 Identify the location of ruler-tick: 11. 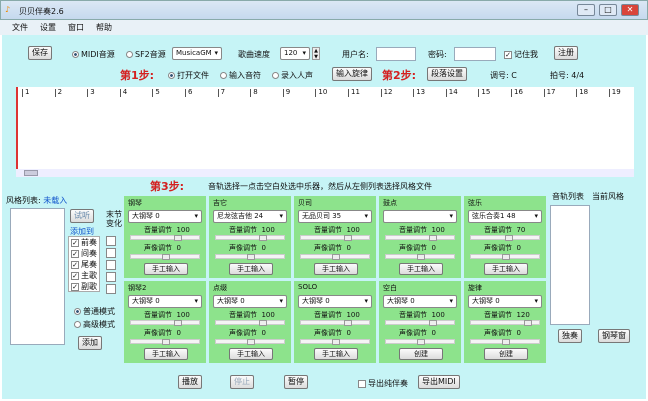
(354, 93).